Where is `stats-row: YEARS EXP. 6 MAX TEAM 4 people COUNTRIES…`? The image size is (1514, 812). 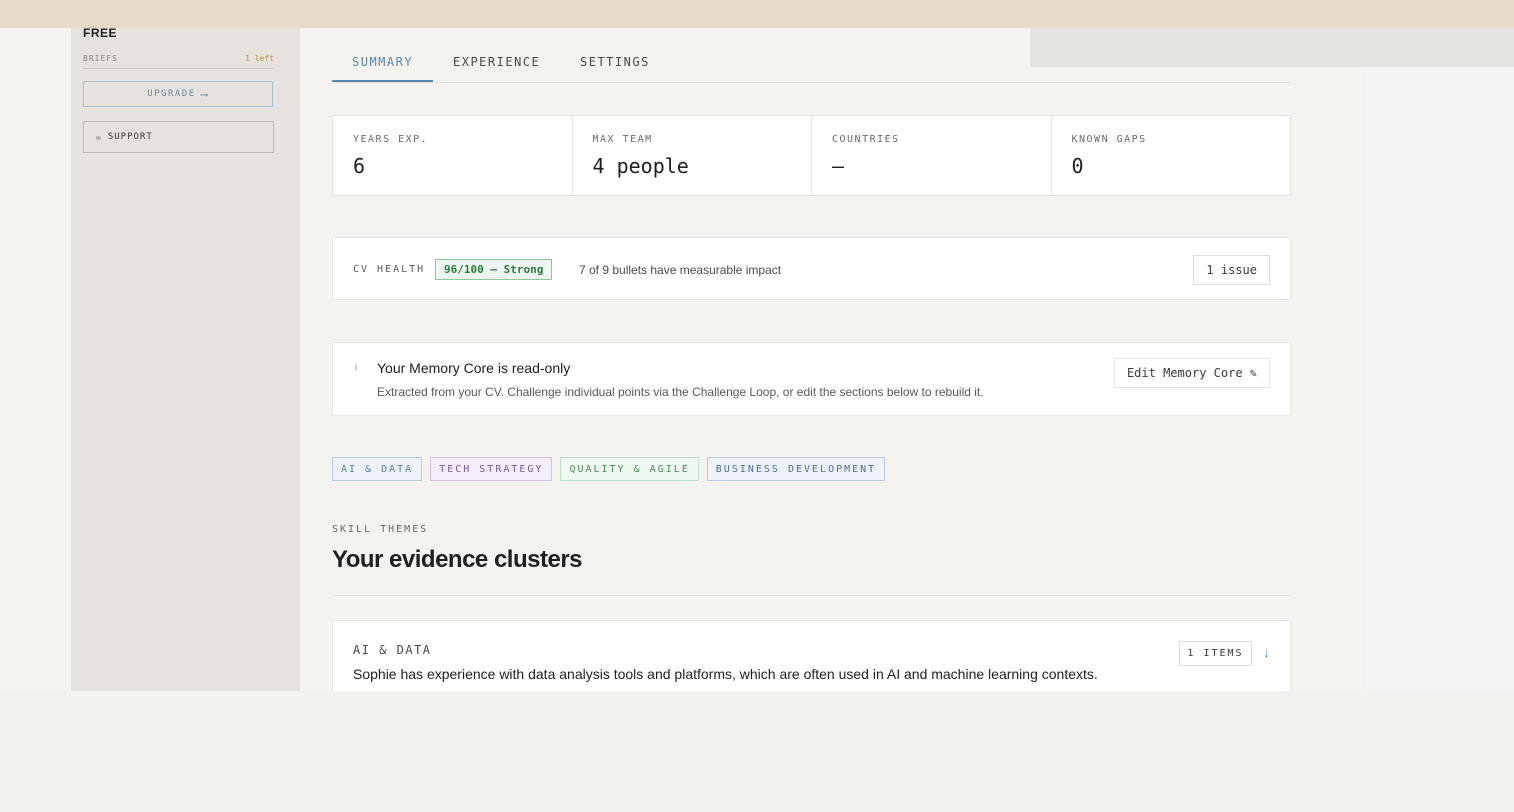 stats-row: YEARS EXP. 6 MAX TEAM 4 people COUNTRIES… is located at coordinates (811, 155).